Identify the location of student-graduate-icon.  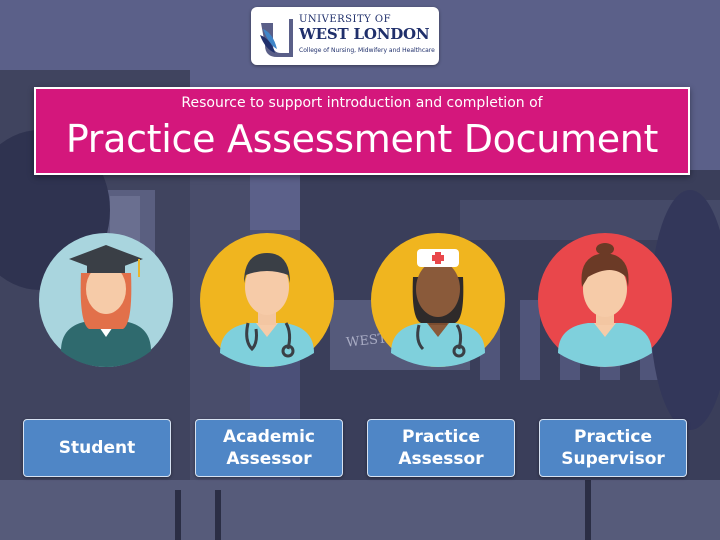
(106, 300).